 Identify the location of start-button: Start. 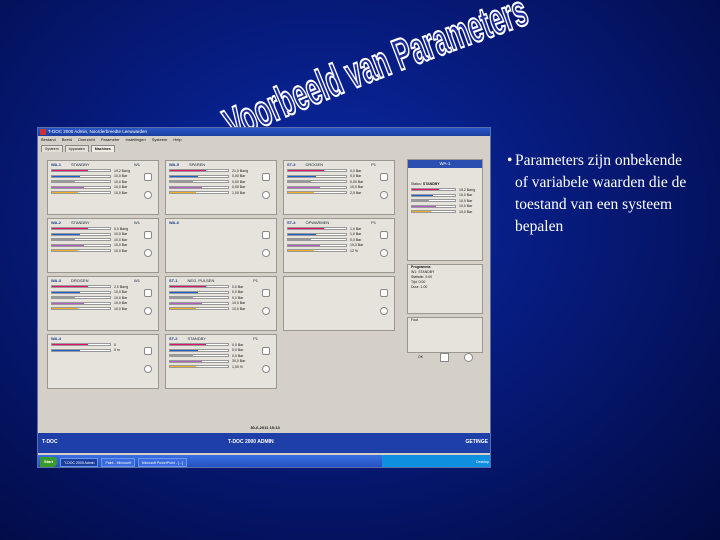
(49, 462).